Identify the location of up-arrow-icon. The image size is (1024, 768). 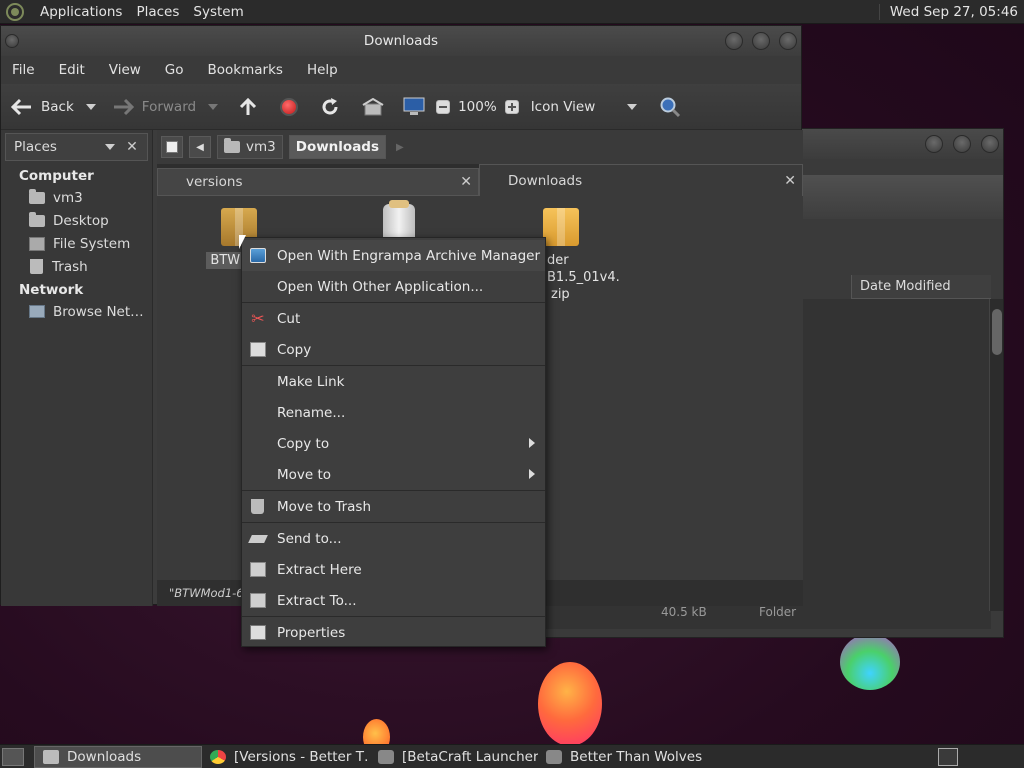
(248, 107).